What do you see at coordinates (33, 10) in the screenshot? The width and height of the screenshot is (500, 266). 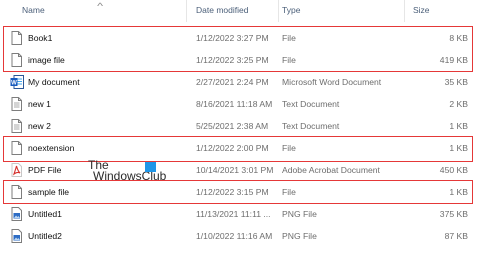 I see `column-header-name: Name` at bounding box center [33, 10].